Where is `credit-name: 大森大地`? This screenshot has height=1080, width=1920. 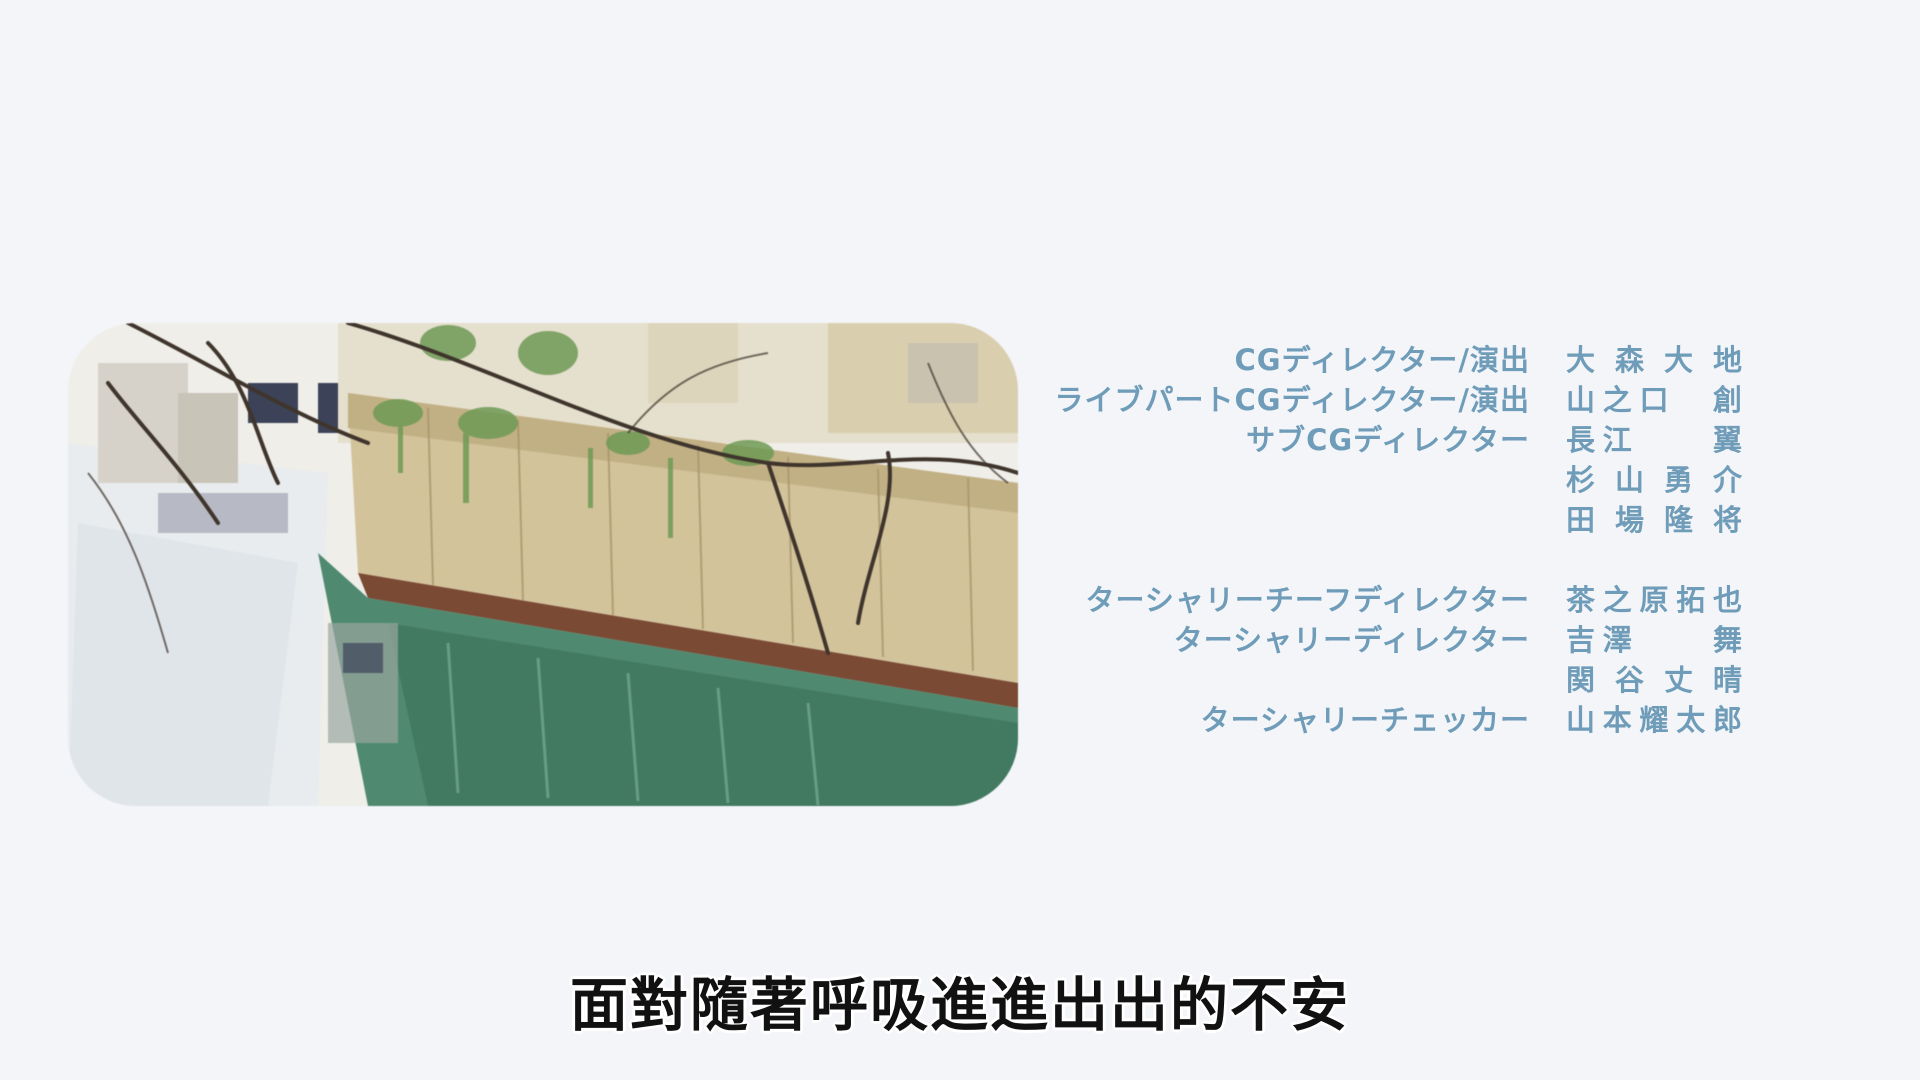 credit-name: 大森大地 is located at coordinates (1654, 360).